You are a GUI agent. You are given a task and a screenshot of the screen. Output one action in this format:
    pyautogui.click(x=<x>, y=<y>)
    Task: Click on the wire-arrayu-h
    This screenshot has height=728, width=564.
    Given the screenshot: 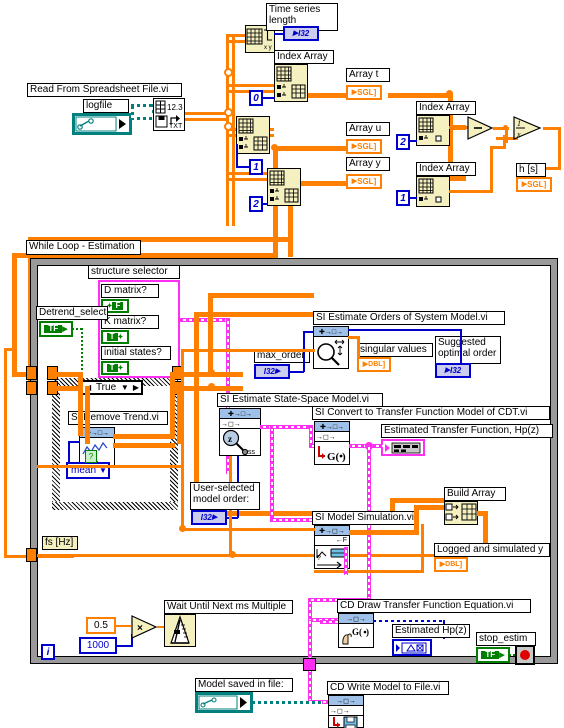 What is the action you would take?
    pyautogui.click(x=290, y=148)
    